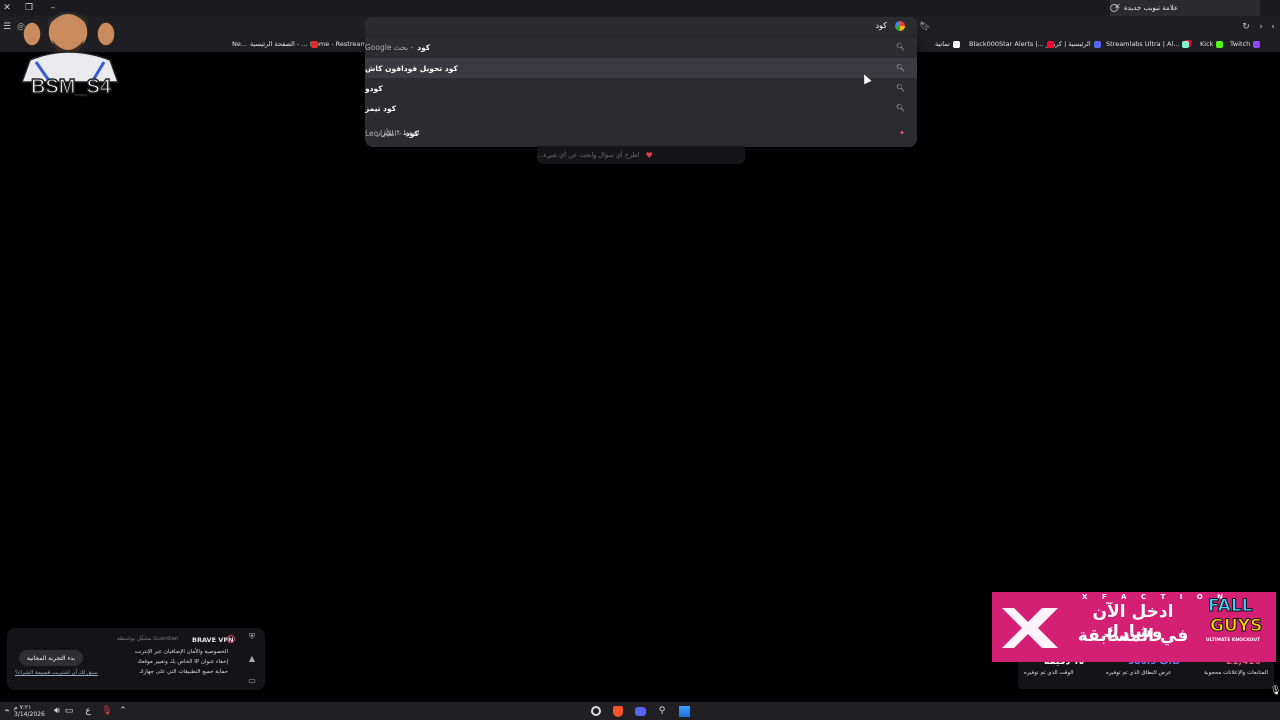 This screenshot has width=1280, height=720. Describe the element at coordinates (182, 662) in the screenshot. I see `vpn-feature: إخفاء عنوان IP الخاص بك وتغيير موقعك` at that location.